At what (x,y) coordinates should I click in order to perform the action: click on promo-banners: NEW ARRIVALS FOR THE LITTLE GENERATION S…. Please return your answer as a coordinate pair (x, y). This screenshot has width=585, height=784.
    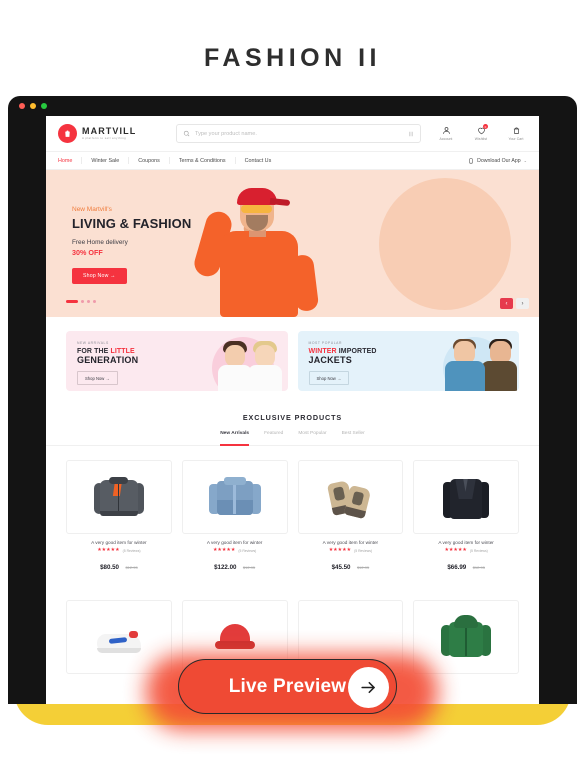
    Looking at the image, I should click on (292, 354).